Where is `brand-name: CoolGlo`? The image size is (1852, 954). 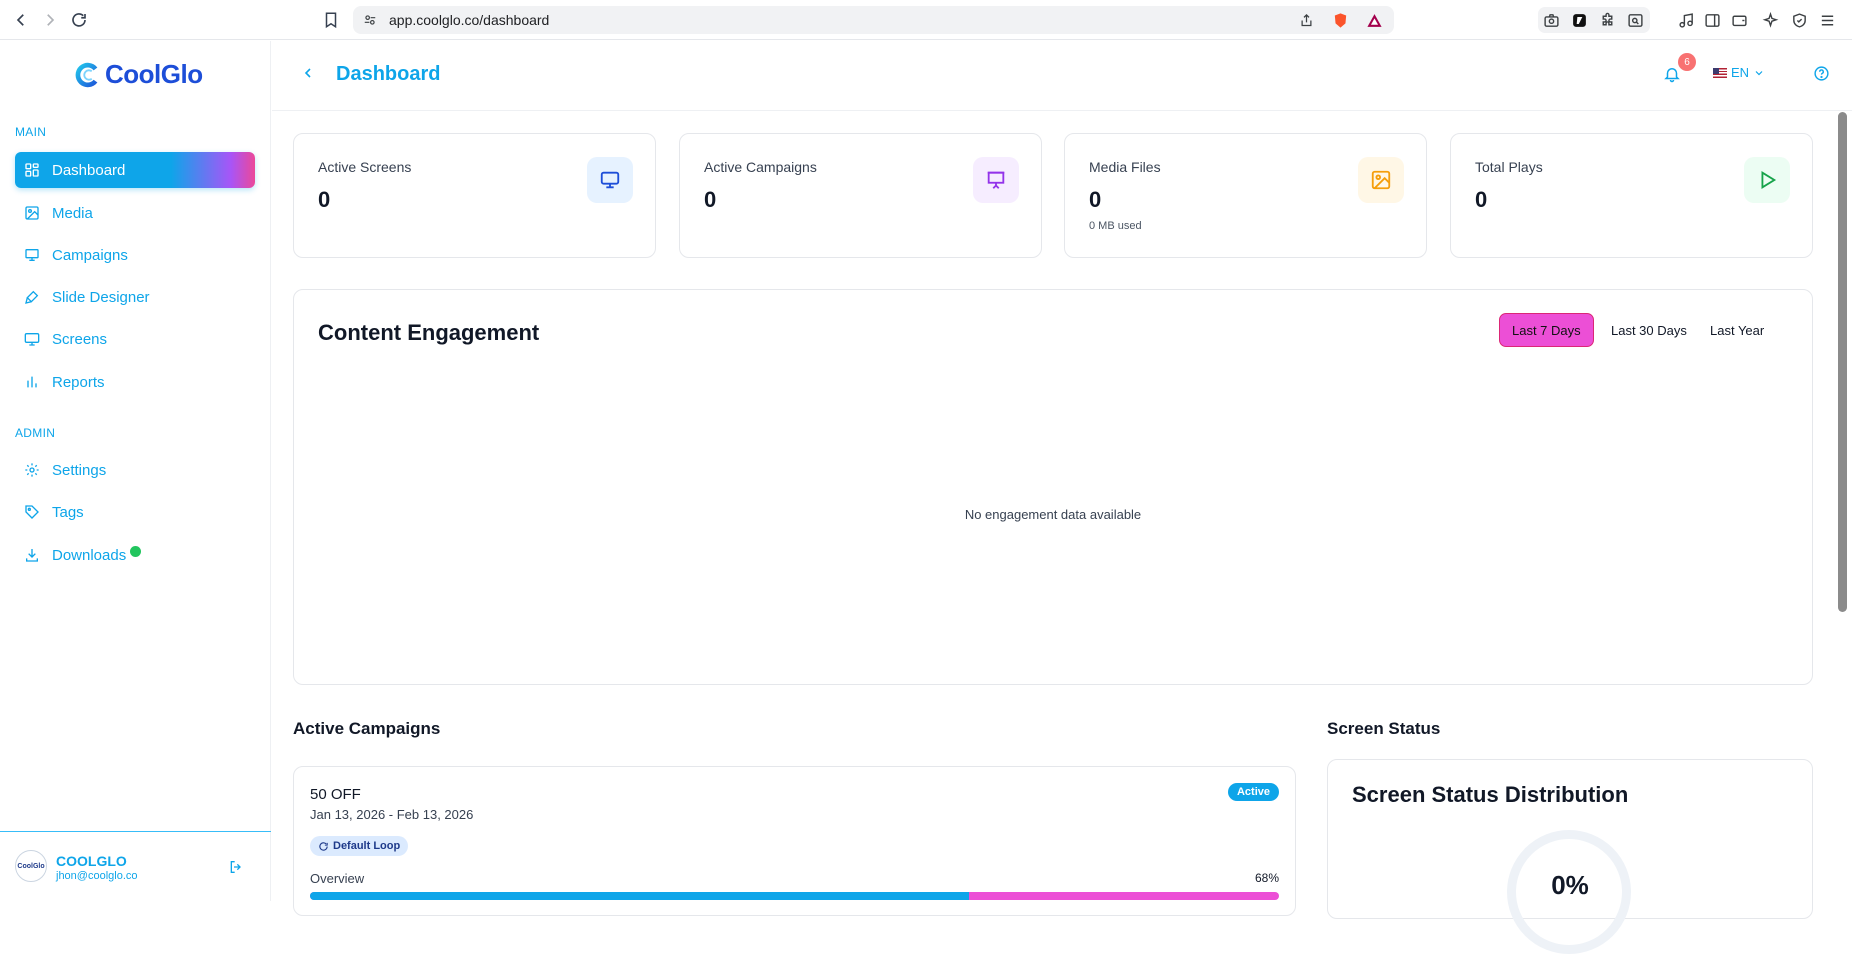
brand-name: CoolGlo is located at coordinates (154, 74).